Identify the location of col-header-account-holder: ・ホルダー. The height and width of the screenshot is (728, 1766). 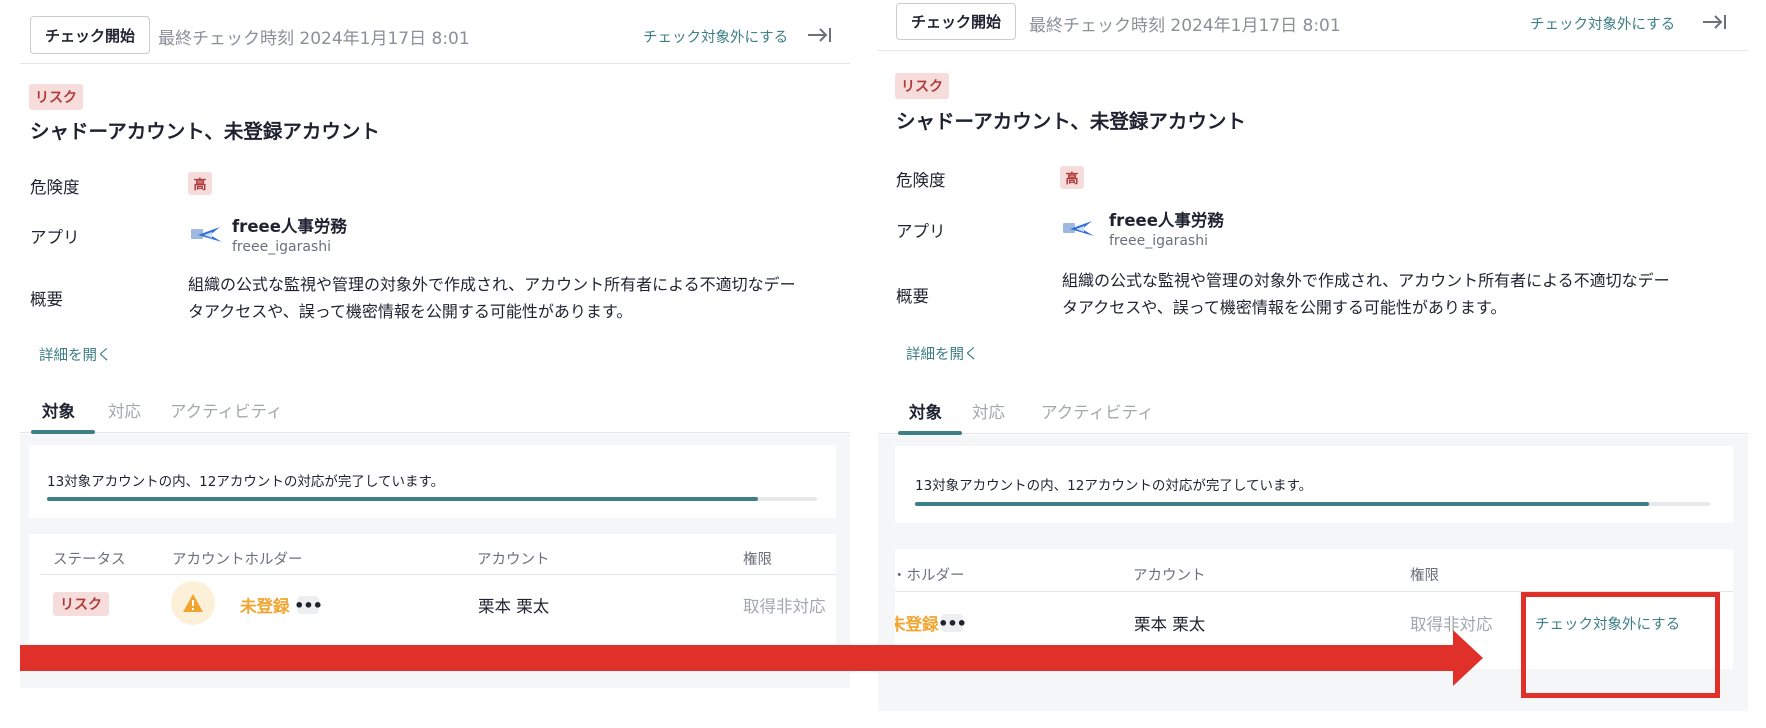
(930, 576).